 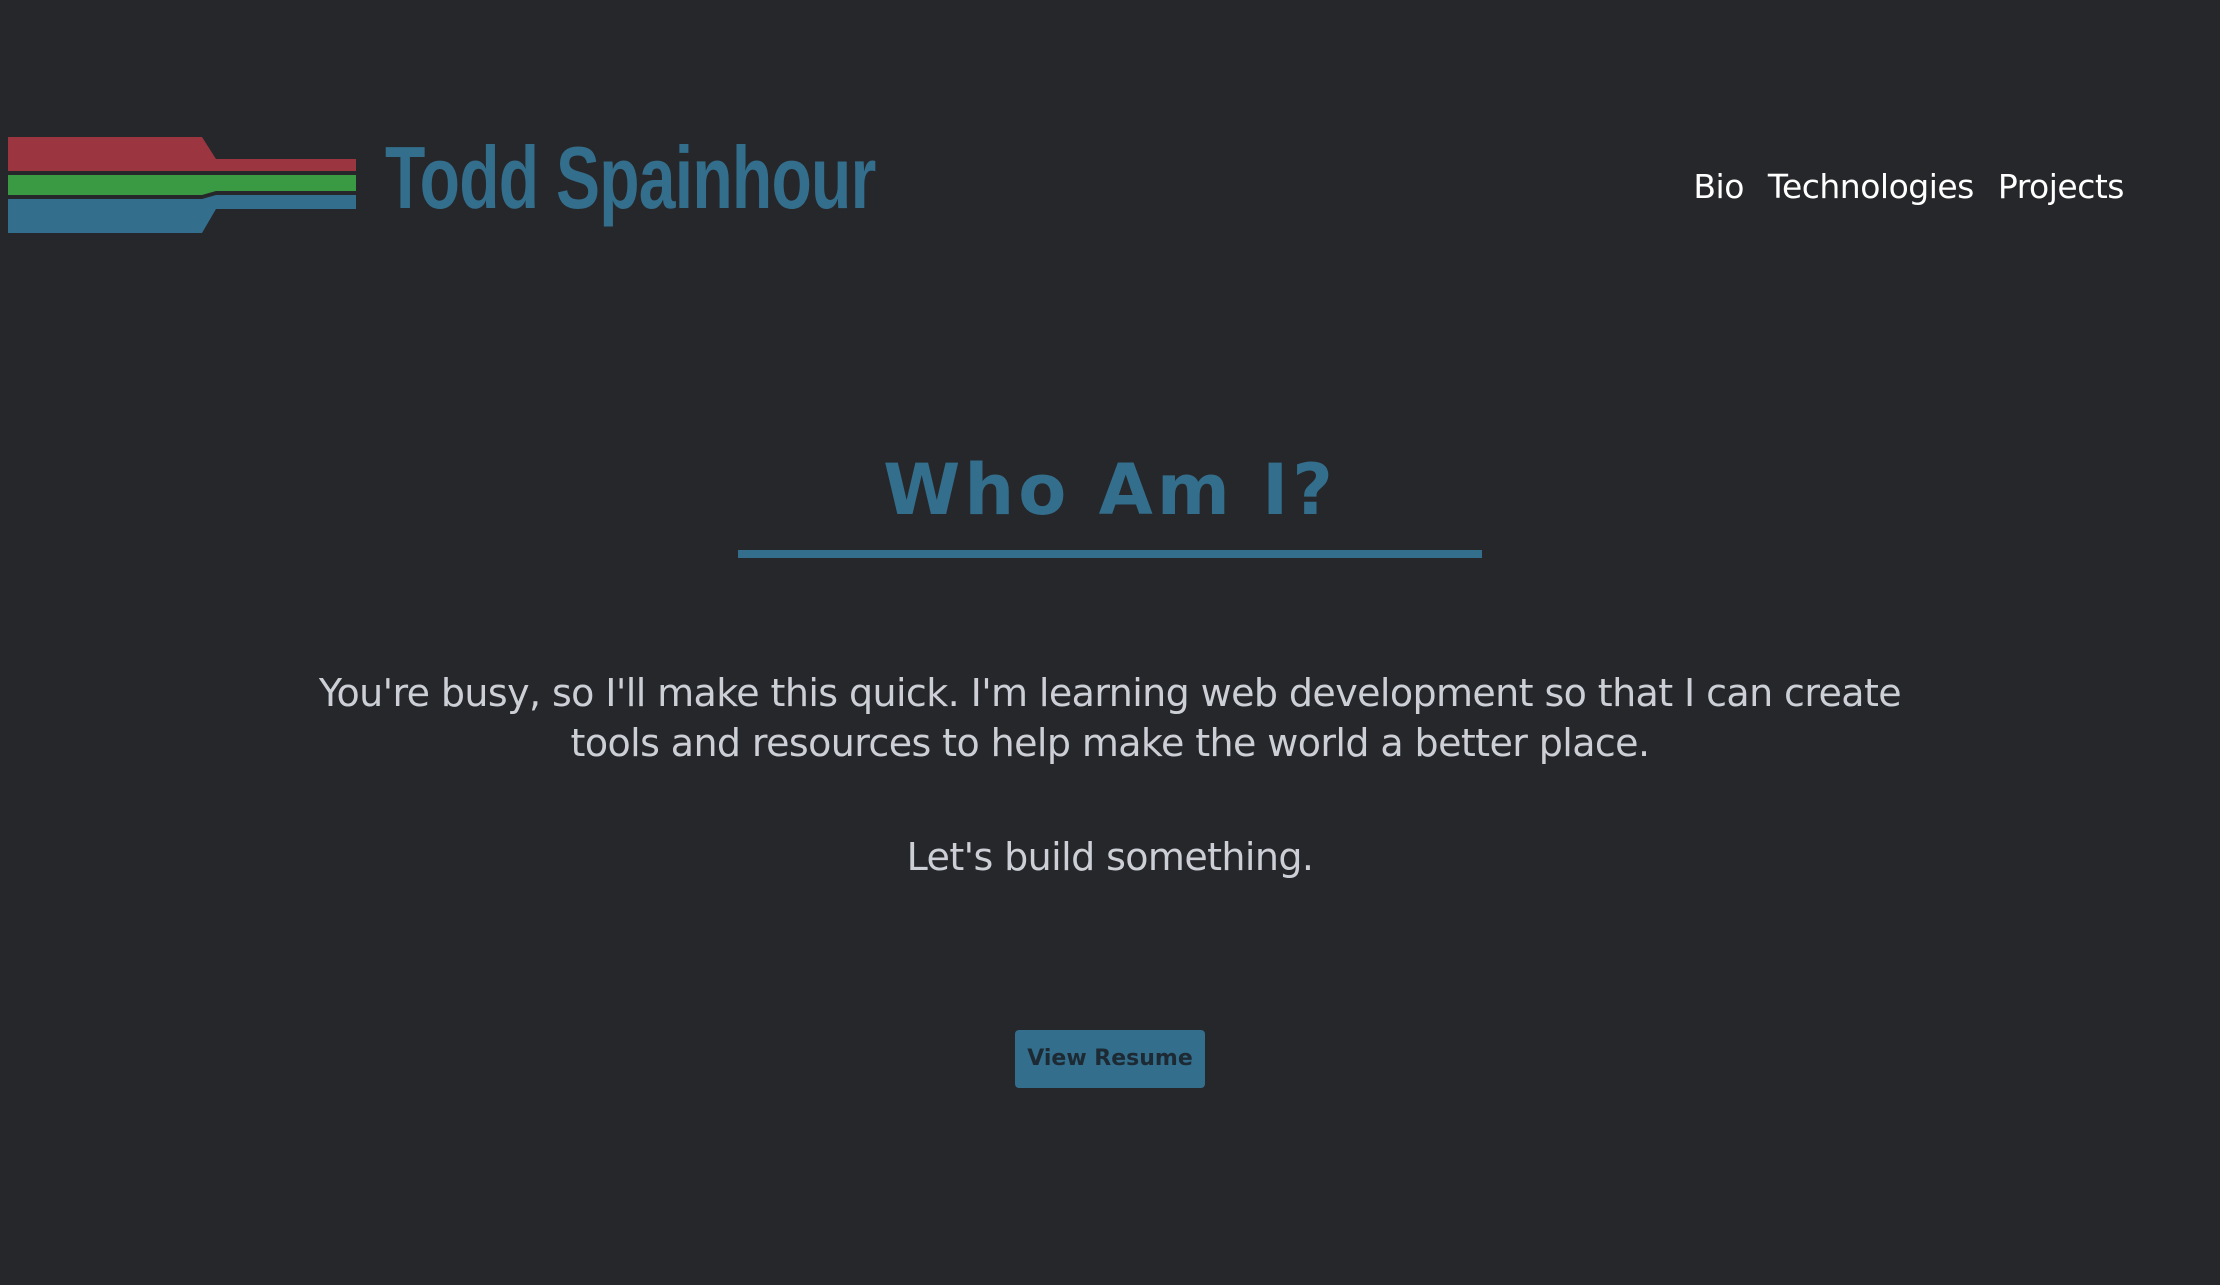 What do you see at coordinates (1110, 554) in the screenshot?
I see `title-underline` at bounding box center [1110, 554].